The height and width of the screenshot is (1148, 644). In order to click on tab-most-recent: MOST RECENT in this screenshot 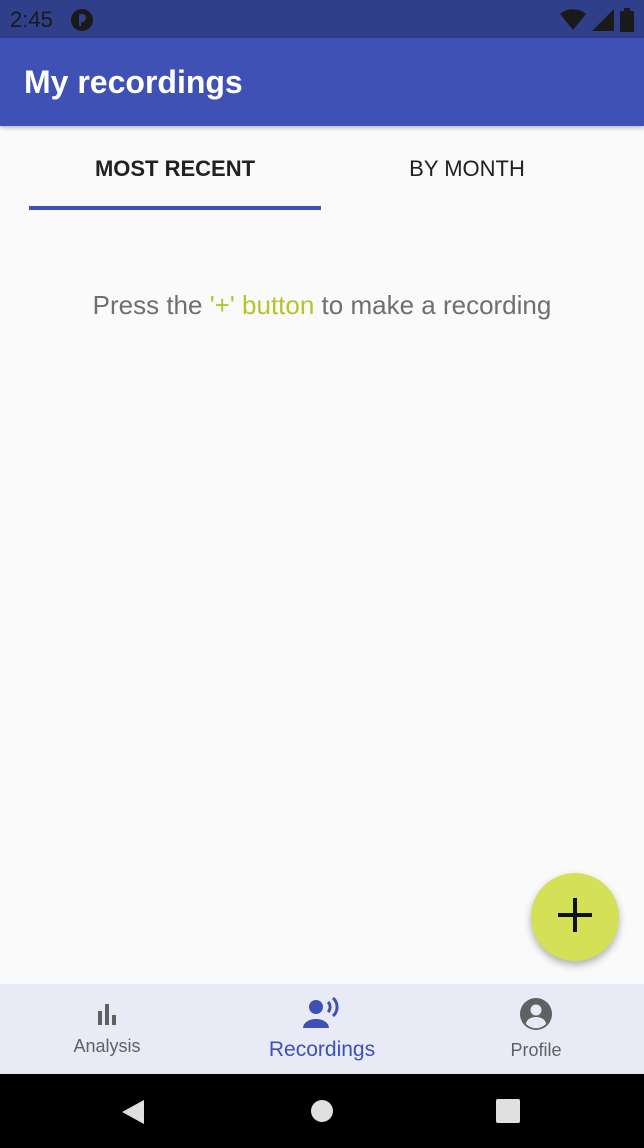, I will do `click(175, 169)`.